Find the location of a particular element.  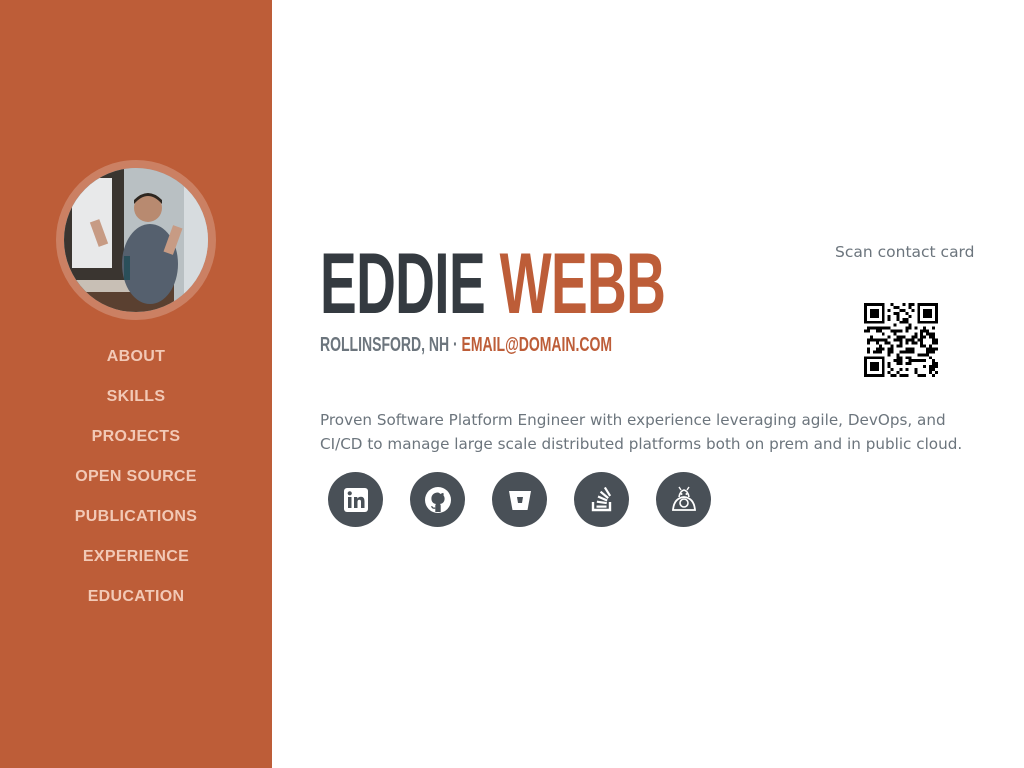

nav-item-projects: Projects is located at coordinates (136, 436).